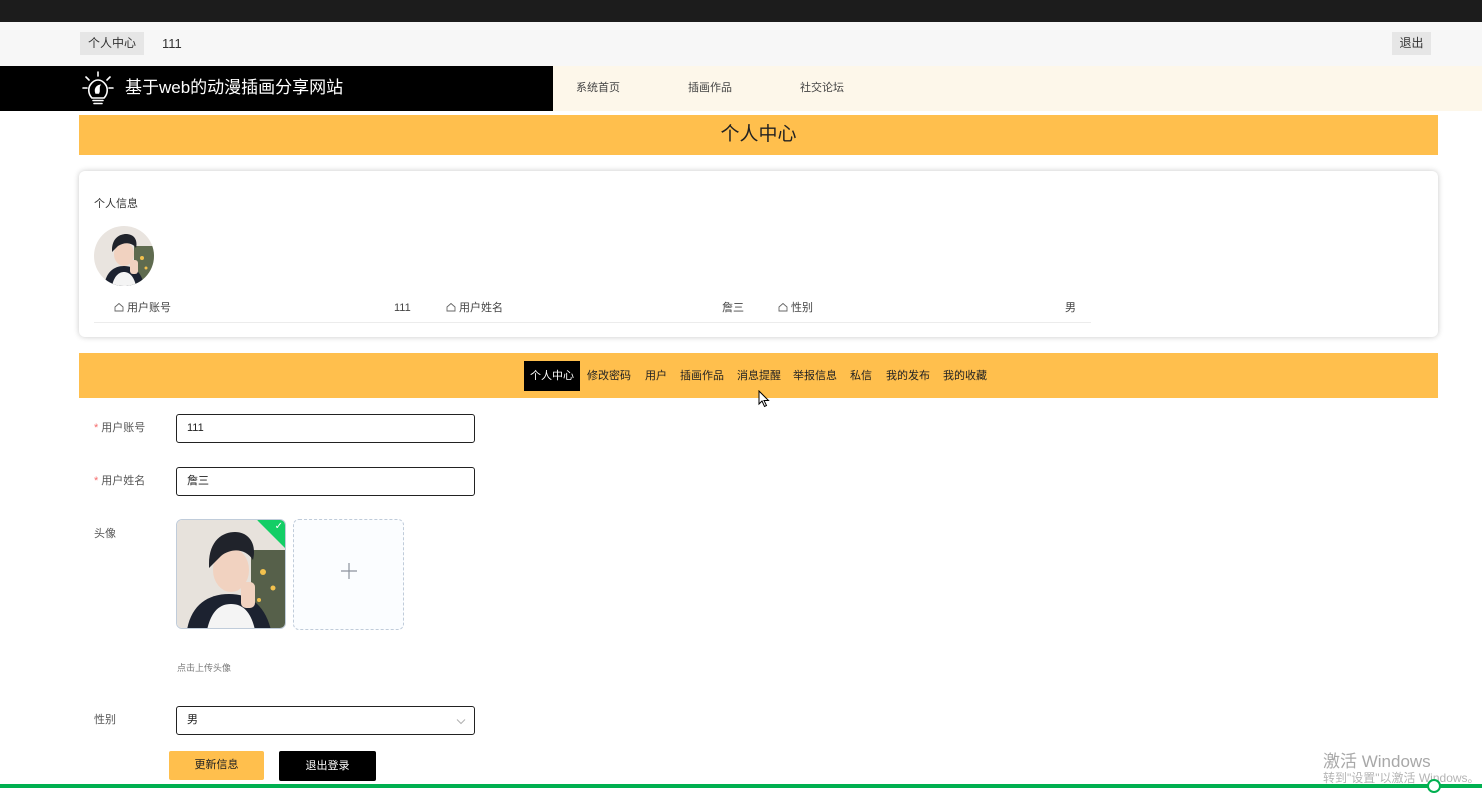  What do you see at coordinates (552, 376) in the screenshot?
I see `tab-personal-center: 个人中心` at bounding box center [552, 376].